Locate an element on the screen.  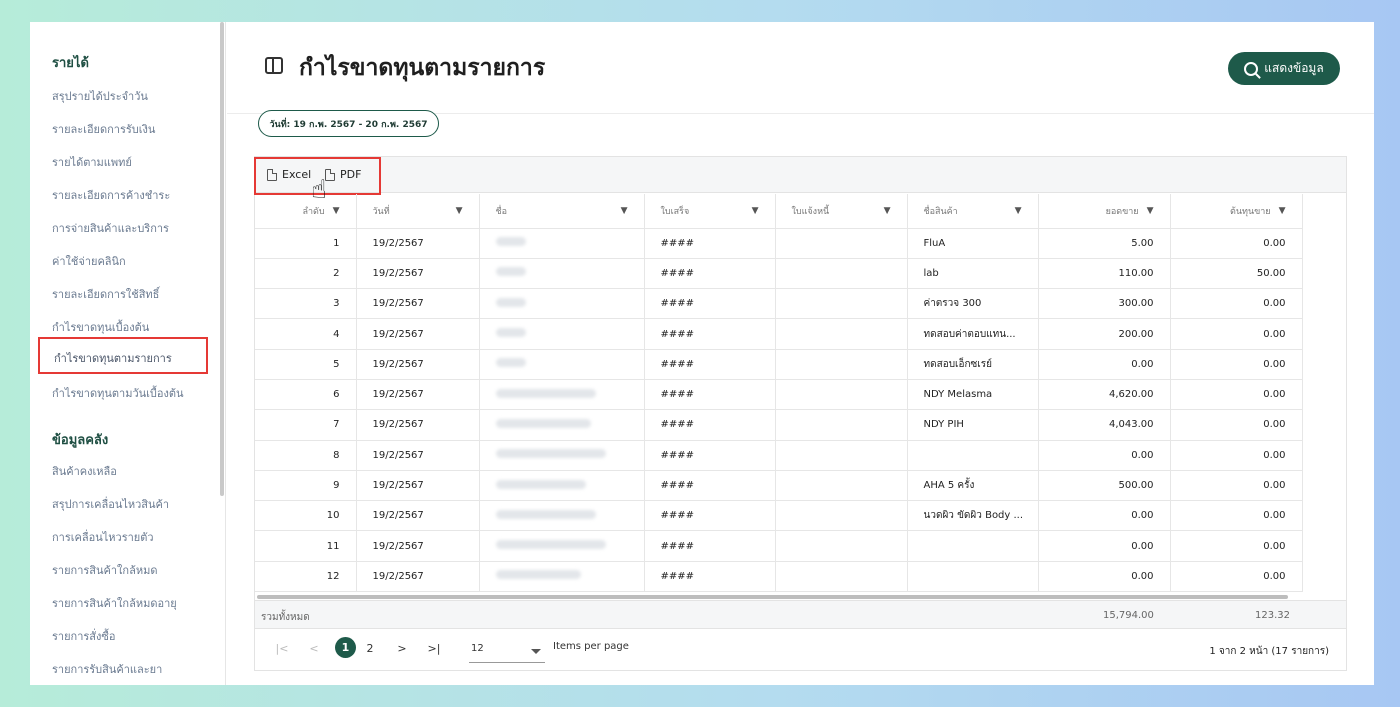
cell-product: AHA 5 ครั้ง is located at coordinates (973, 486).